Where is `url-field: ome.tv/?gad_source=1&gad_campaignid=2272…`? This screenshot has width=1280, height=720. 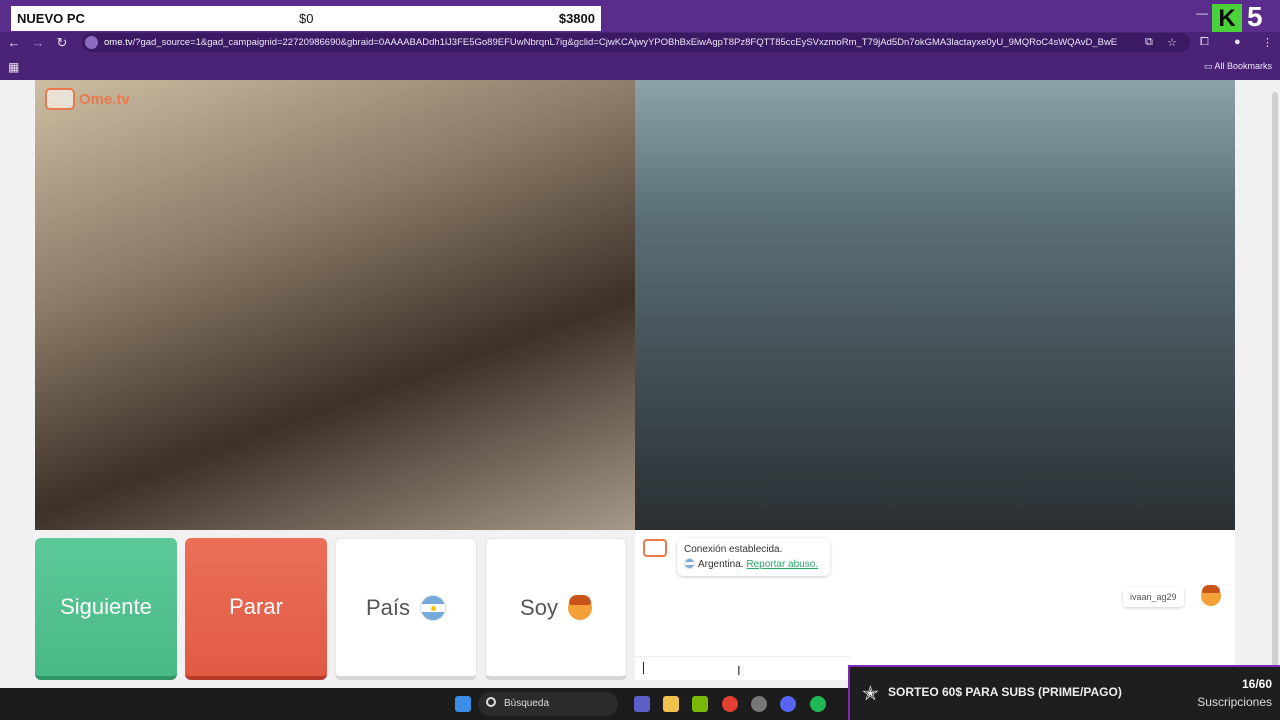
url-field: ome.tv/?gad_source=1&gad_campaignid=2272… is located at coordinates (636, 42).